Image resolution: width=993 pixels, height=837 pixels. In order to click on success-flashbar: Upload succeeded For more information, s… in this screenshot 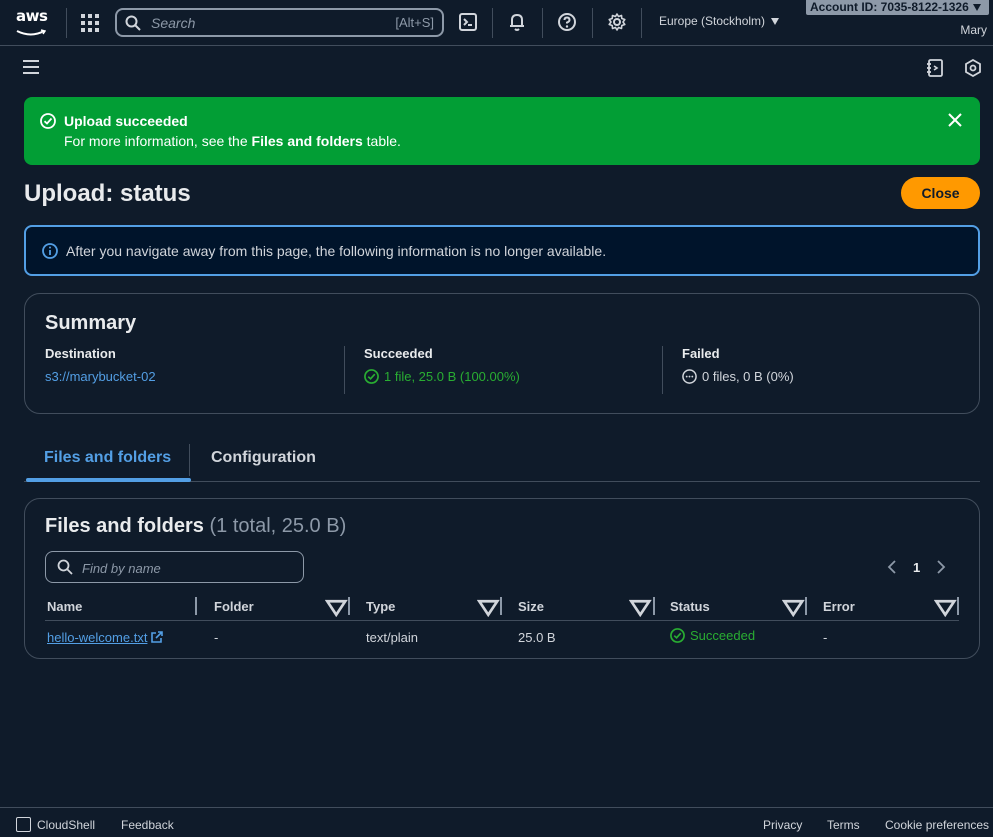, I will do `click(502, 131)`.